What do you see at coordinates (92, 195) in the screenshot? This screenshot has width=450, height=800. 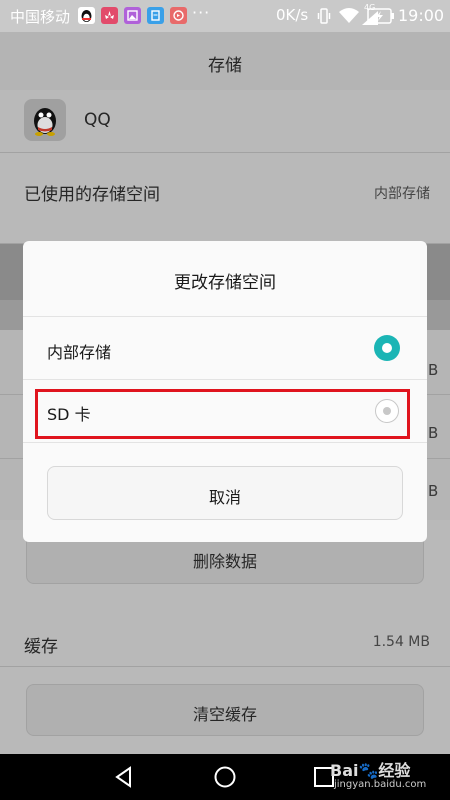 I see `storage-used-label: 已使用的存储空间` at bounding box center [92, 195].